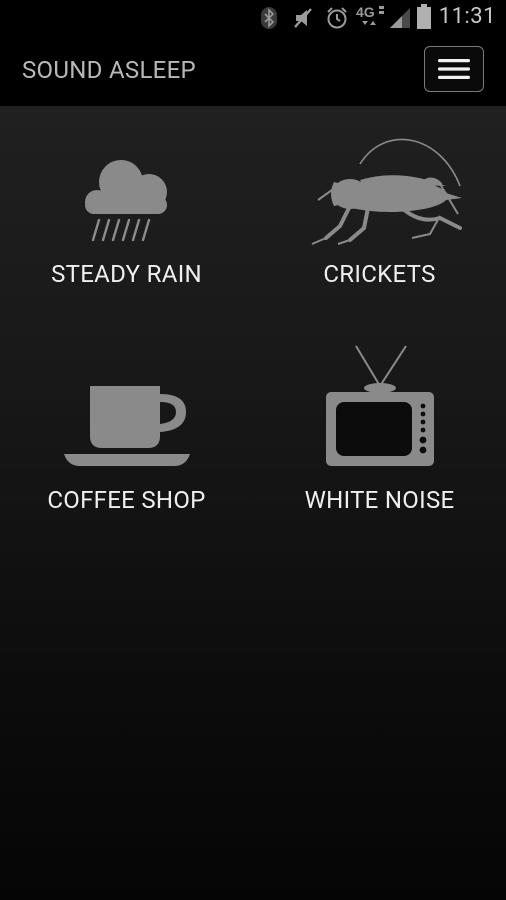  I want to click on status-clock: 11:31, so click(467, 16).